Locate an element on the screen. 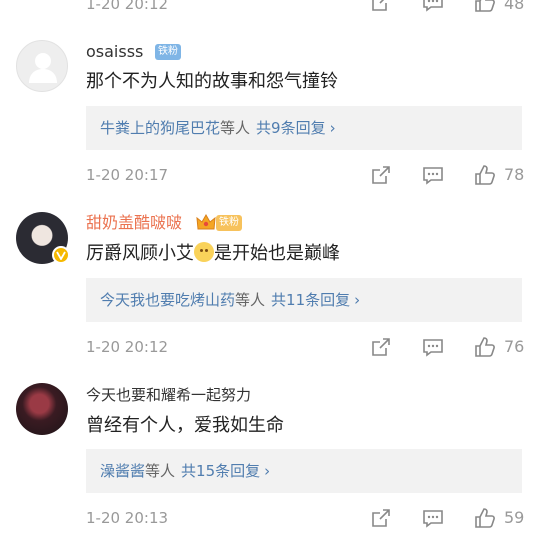  comment-text-part: 厉爵风顾小艾 is located at coordinates (140, 253).